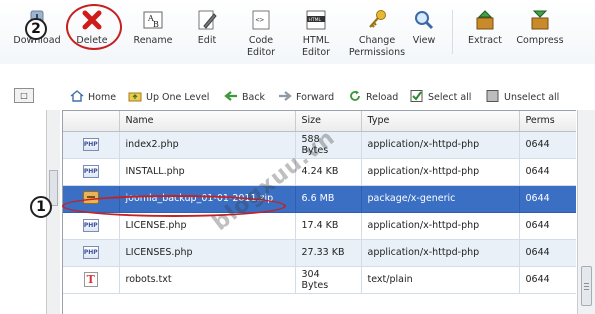 The width and height of the screenshot is (595, 314). I want to click on unselect-all-label: Unselect all, so click(532, 97).